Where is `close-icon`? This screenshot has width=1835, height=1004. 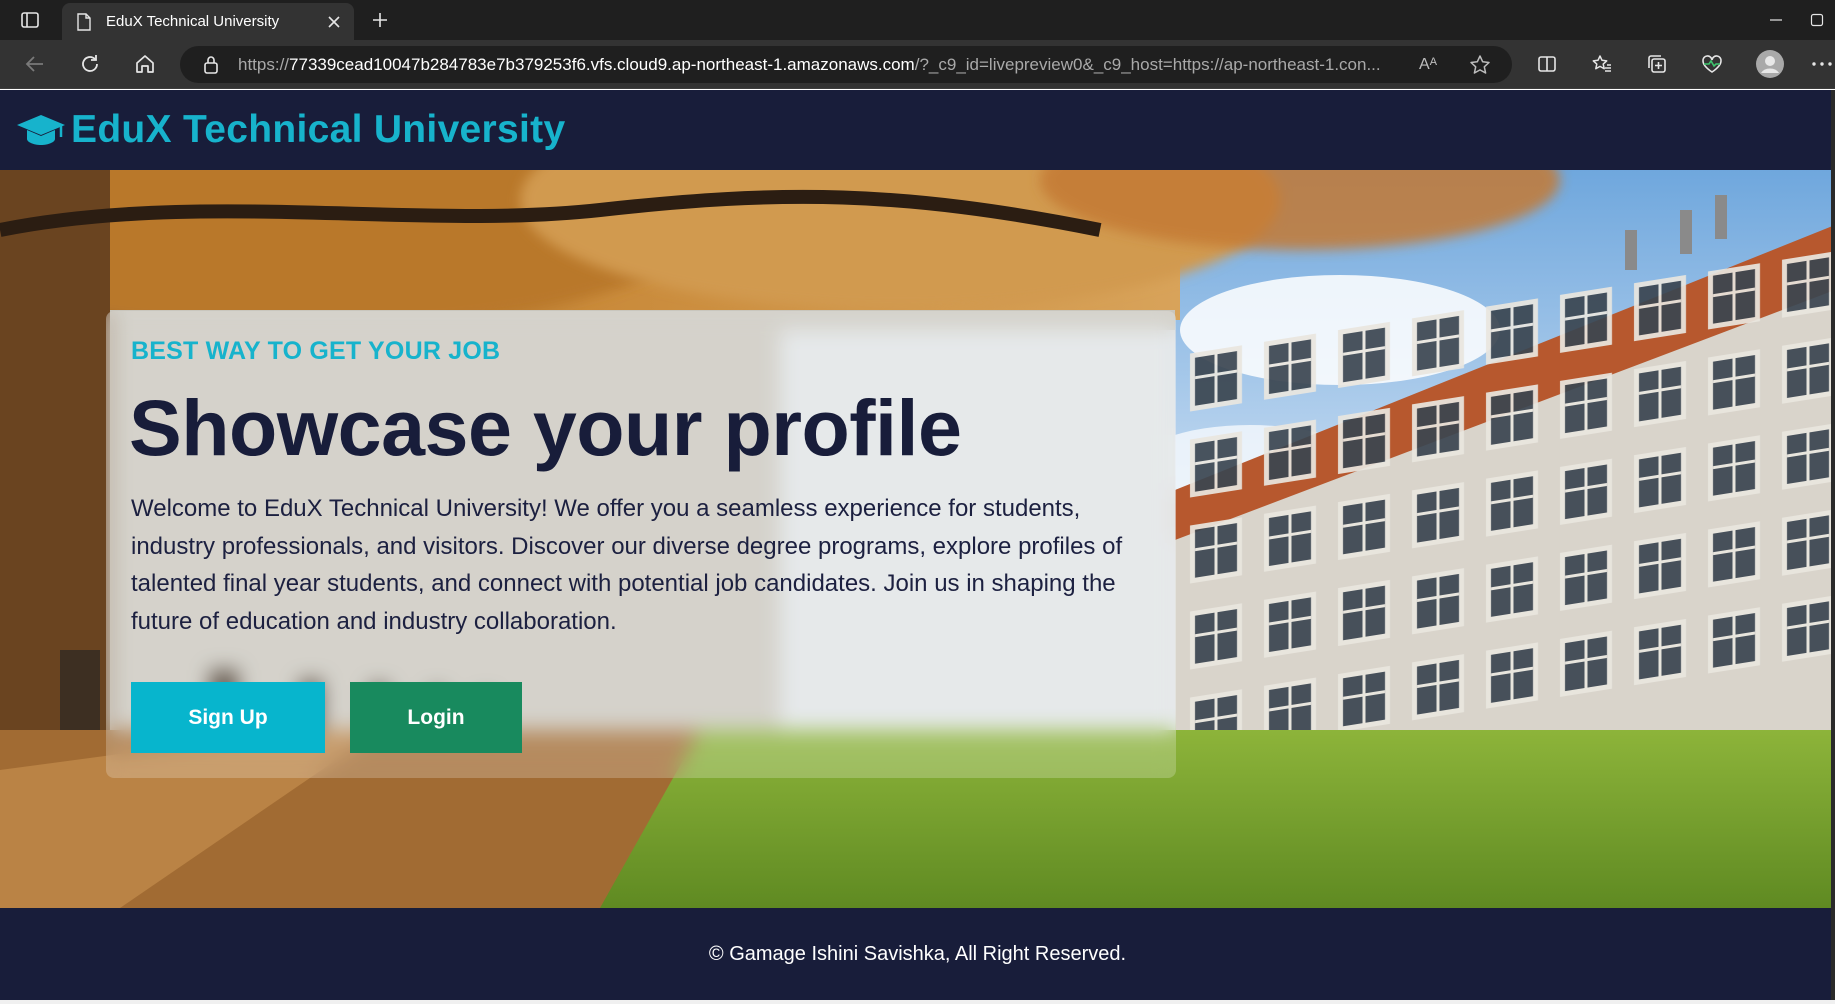 close-icon is located at coordinates (334, 22).